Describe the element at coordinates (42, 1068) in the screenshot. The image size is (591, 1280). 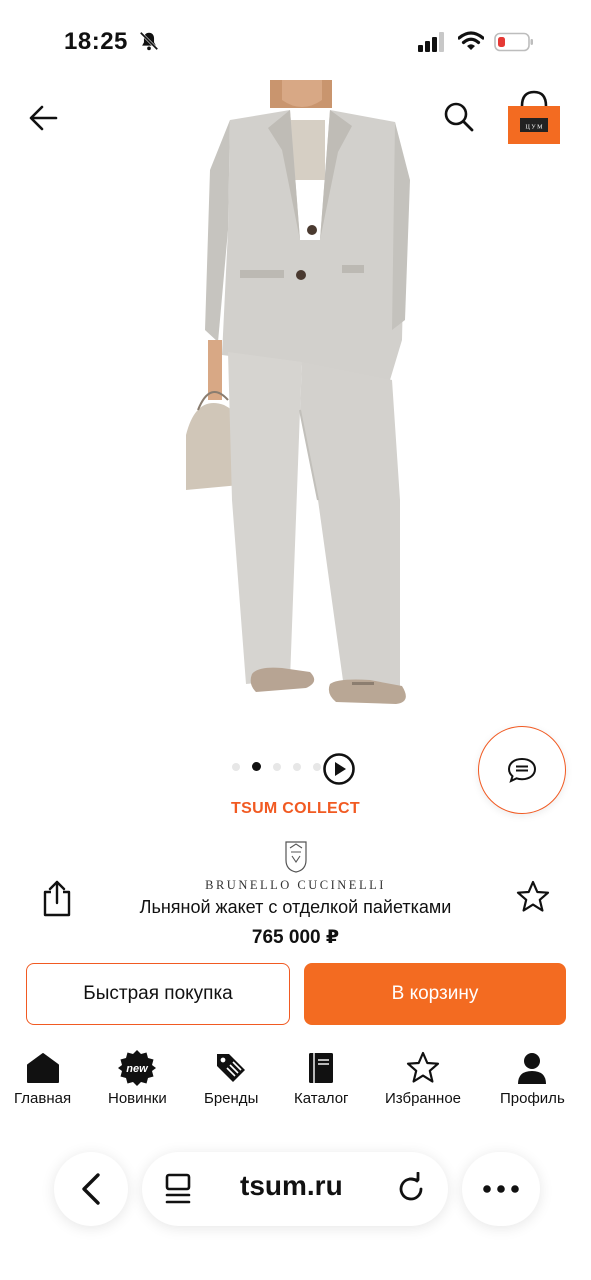
I see `home-icon` at that location.